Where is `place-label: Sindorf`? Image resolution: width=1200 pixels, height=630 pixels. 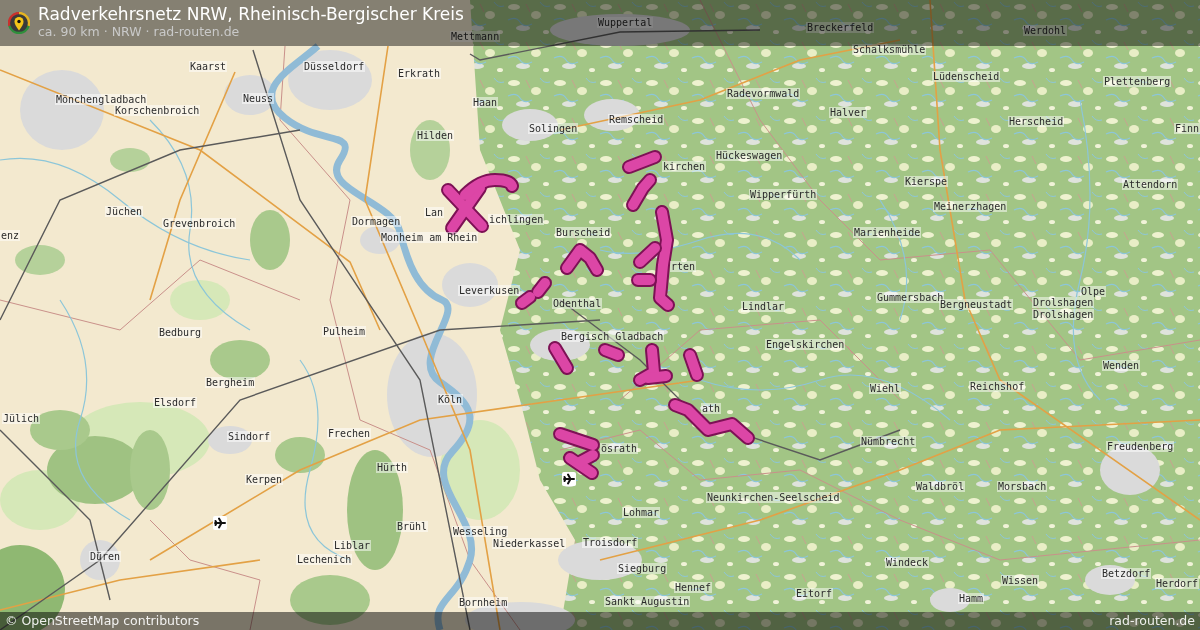
place-label: Sindorf is located at coordinates (249, 436).